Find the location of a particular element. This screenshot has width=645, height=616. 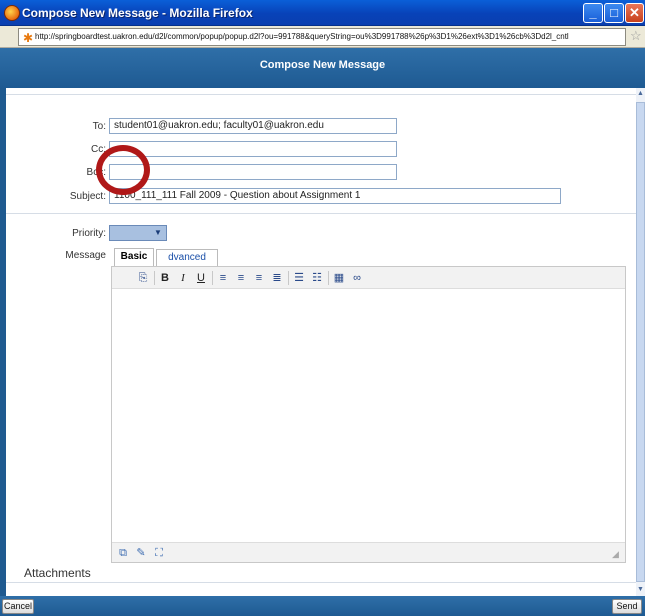

window-title: Compose New Message - Mozilla Firefox is located at coordinates (137, 13).